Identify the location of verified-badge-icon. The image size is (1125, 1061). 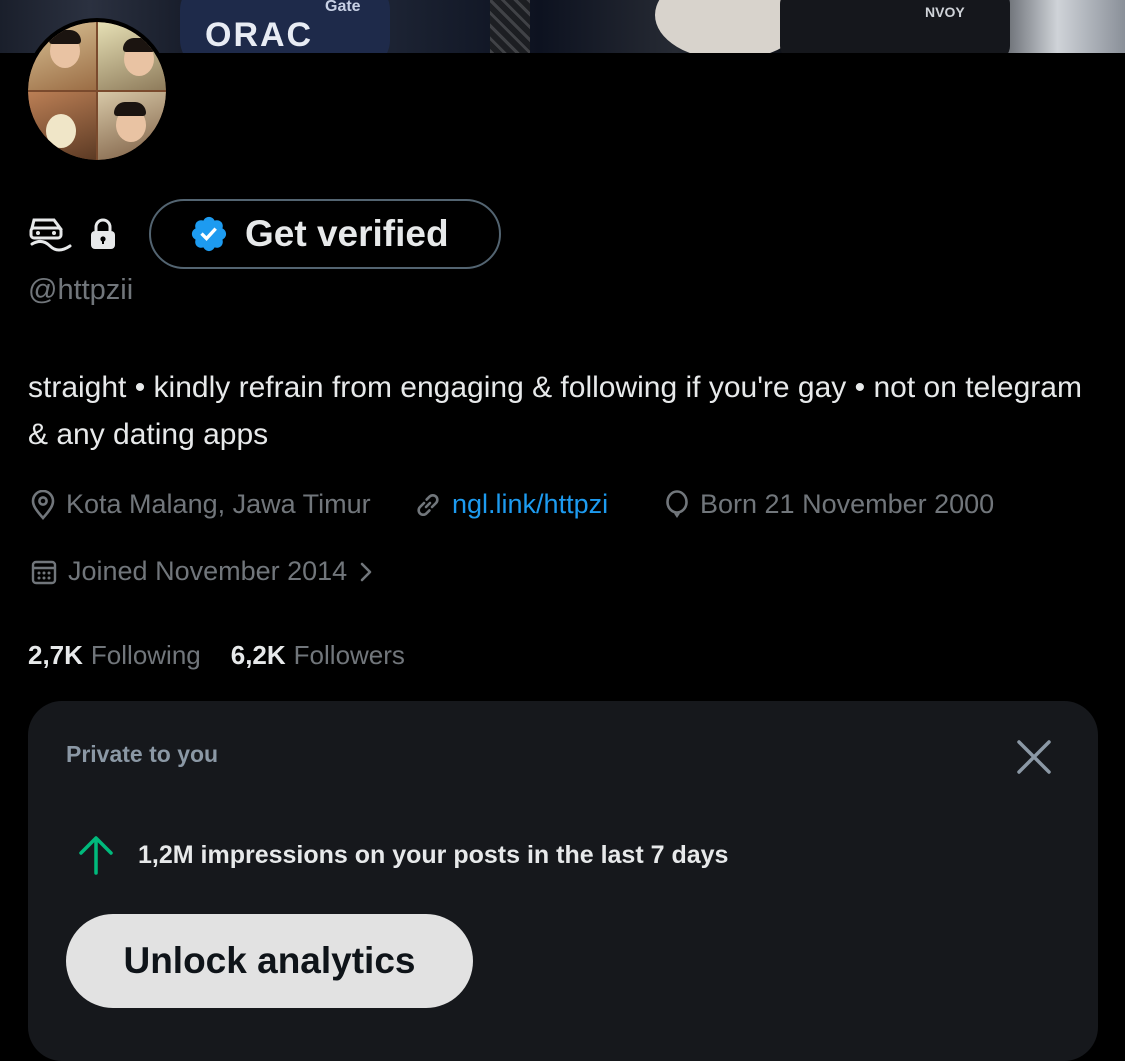
(209, 234).